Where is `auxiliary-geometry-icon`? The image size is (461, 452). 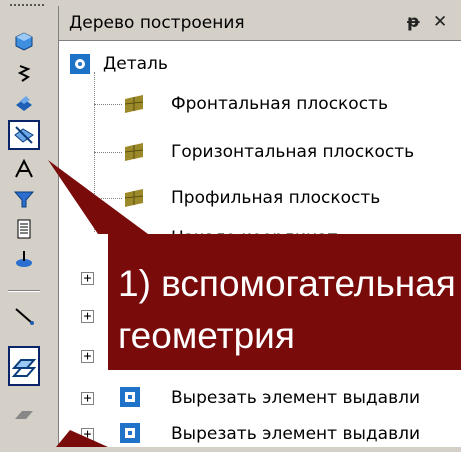 auxiliary-geometry-icon is located at coordinates (24, 135).